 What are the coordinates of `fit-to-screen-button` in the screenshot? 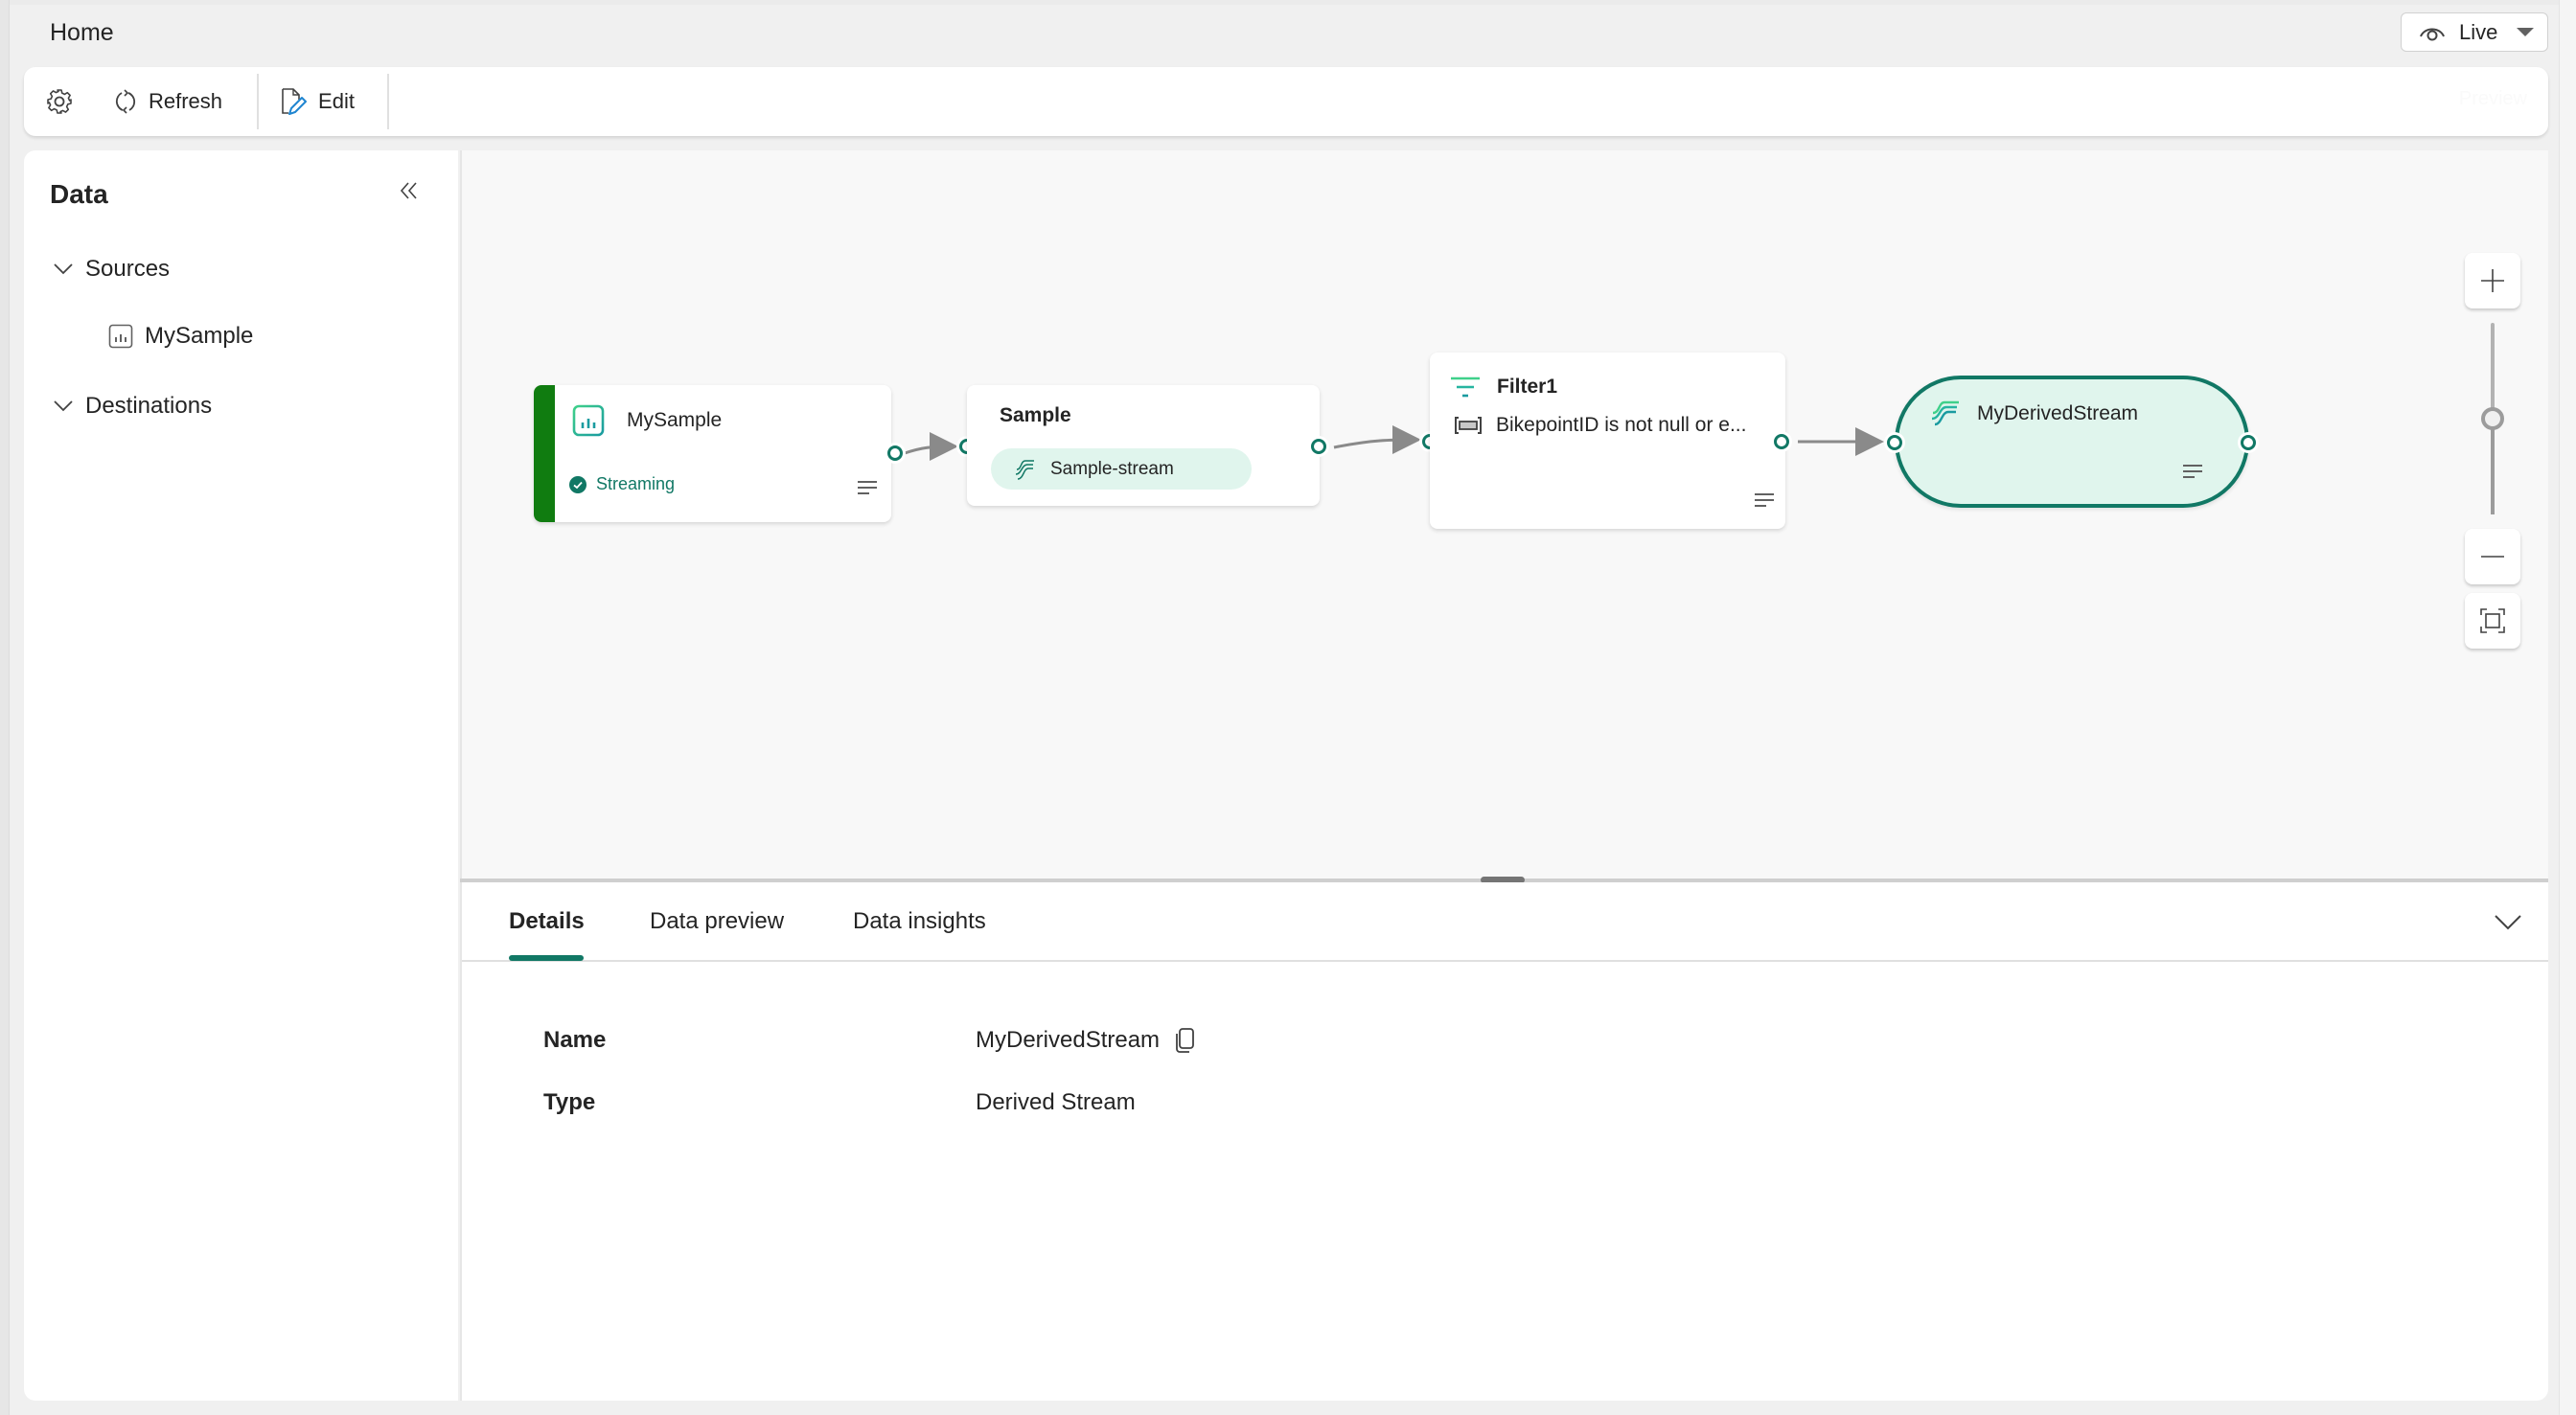 It's located at (2492, 621).